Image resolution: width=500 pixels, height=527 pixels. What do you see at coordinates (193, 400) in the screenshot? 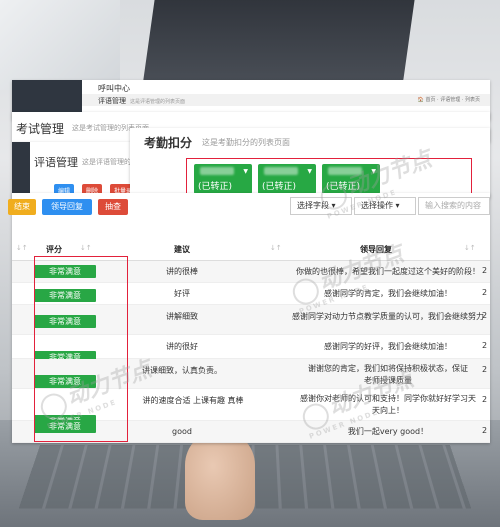
I see `suggestion-cell: 讲的速度合适 上课有趣 真棒` at bounding box center [193, 400].